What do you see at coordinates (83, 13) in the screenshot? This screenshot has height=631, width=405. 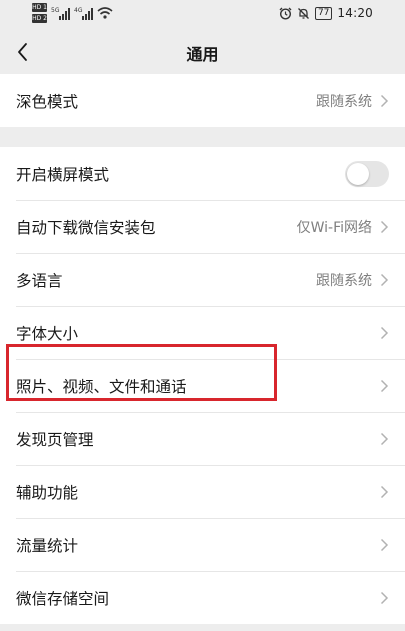 I see `signal-4g-icon: 4G` at bounding box center [83, 13].